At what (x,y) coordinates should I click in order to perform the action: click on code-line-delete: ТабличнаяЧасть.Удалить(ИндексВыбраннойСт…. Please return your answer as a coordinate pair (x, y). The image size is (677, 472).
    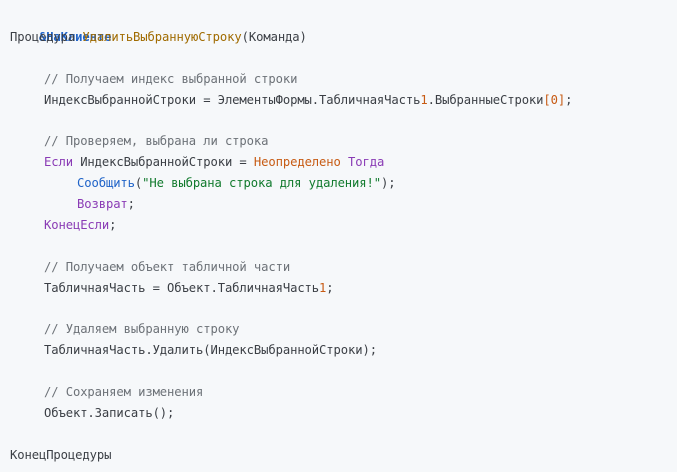
    Looking at the image, I should click on (343, 350).